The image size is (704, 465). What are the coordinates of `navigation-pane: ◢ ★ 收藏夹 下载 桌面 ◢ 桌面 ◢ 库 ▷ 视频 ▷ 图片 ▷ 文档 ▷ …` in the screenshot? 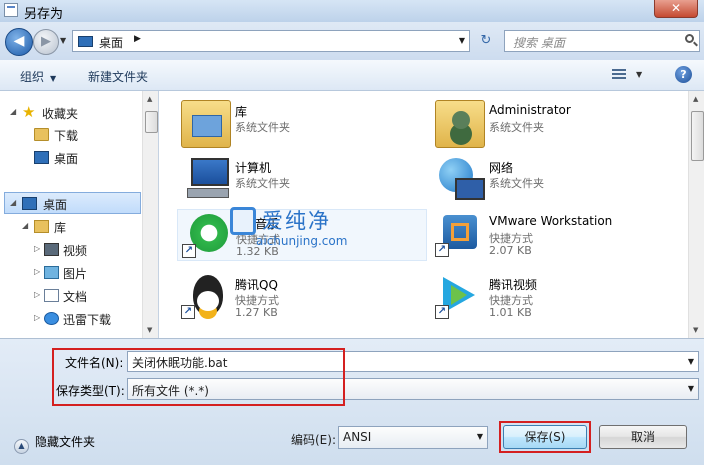 It's located at (79, 214).